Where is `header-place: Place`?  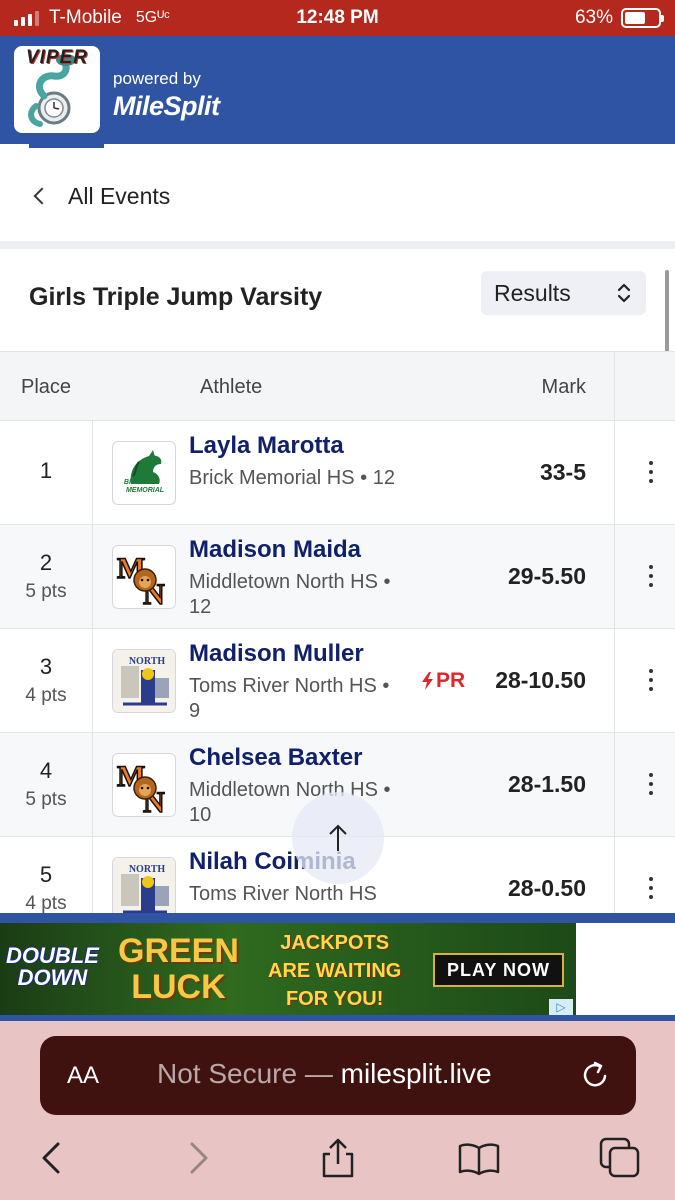 header-place: Place is located at coordinates (46, 387).